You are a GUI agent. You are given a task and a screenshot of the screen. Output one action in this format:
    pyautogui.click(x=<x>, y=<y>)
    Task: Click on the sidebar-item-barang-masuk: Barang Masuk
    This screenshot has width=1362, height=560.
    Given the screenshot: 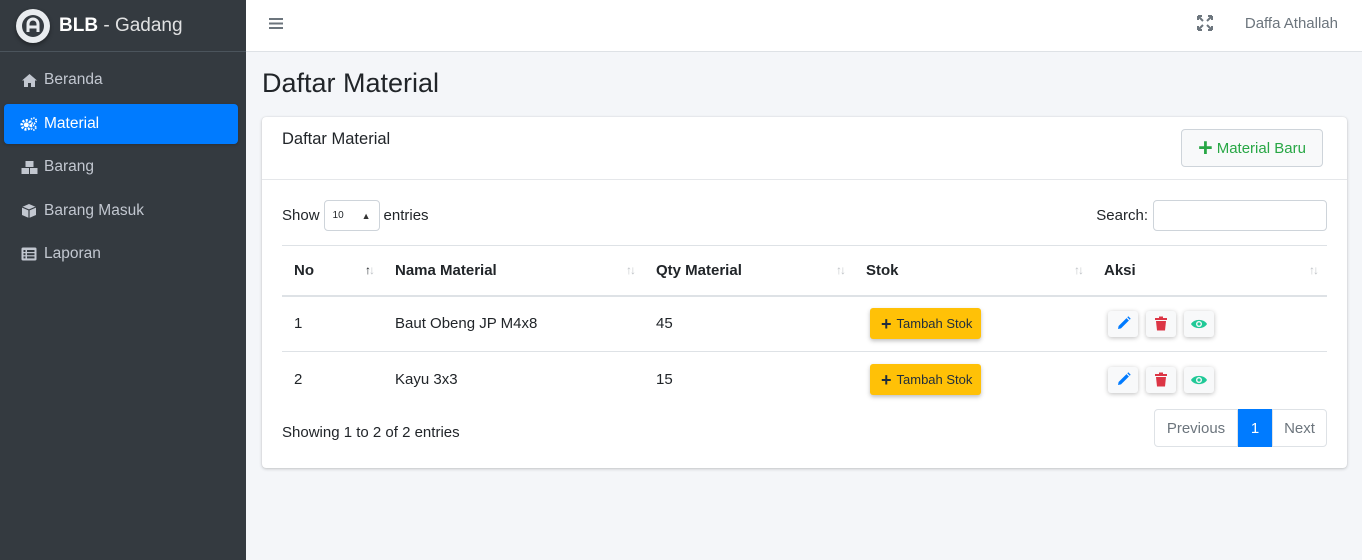 What is the action you would take?
    pyautogui.click(x=121, y=211)
    